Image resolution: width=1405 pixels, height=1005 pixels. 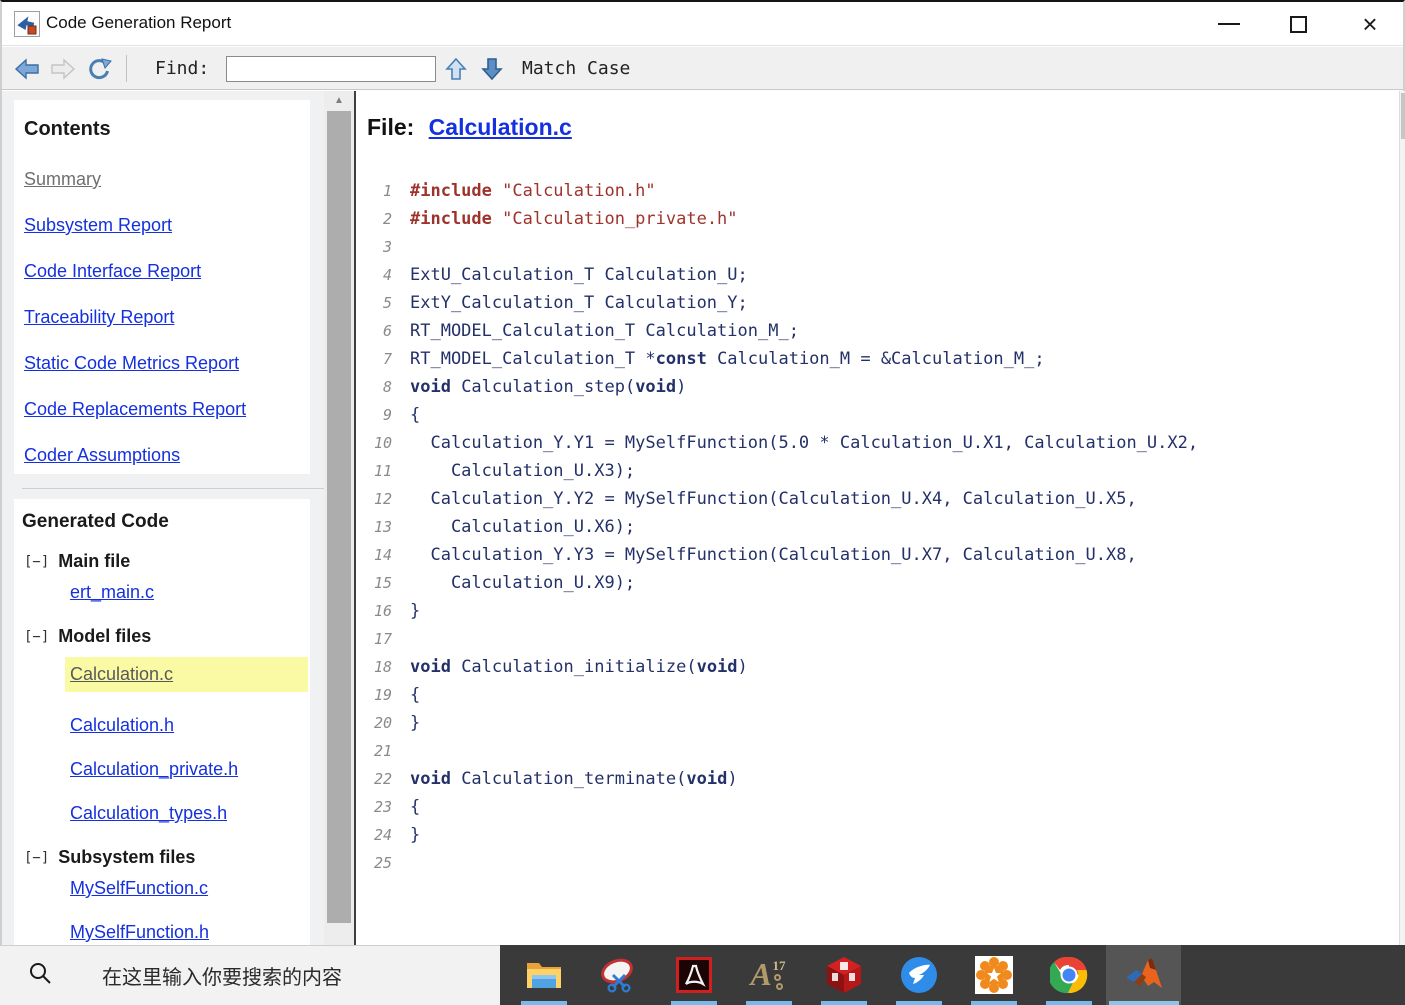 I want to click on file-link-calculation-h: Calculation.h, so click(x=190, y=725).